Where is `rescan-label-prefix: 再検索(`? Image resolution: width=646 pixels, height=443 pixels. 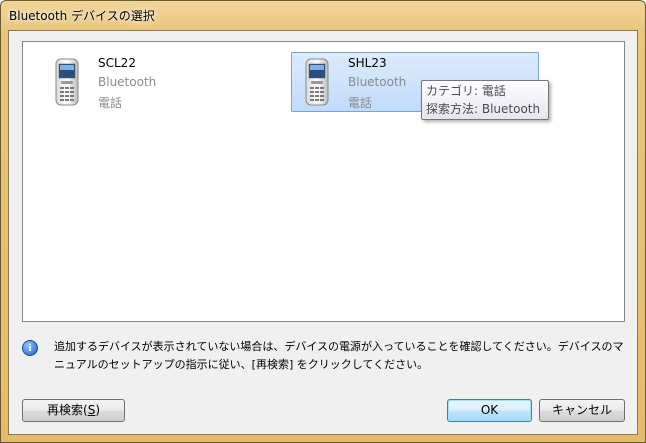 rescan-label-prefix: 再検索( is located at coordinates (67, 410).